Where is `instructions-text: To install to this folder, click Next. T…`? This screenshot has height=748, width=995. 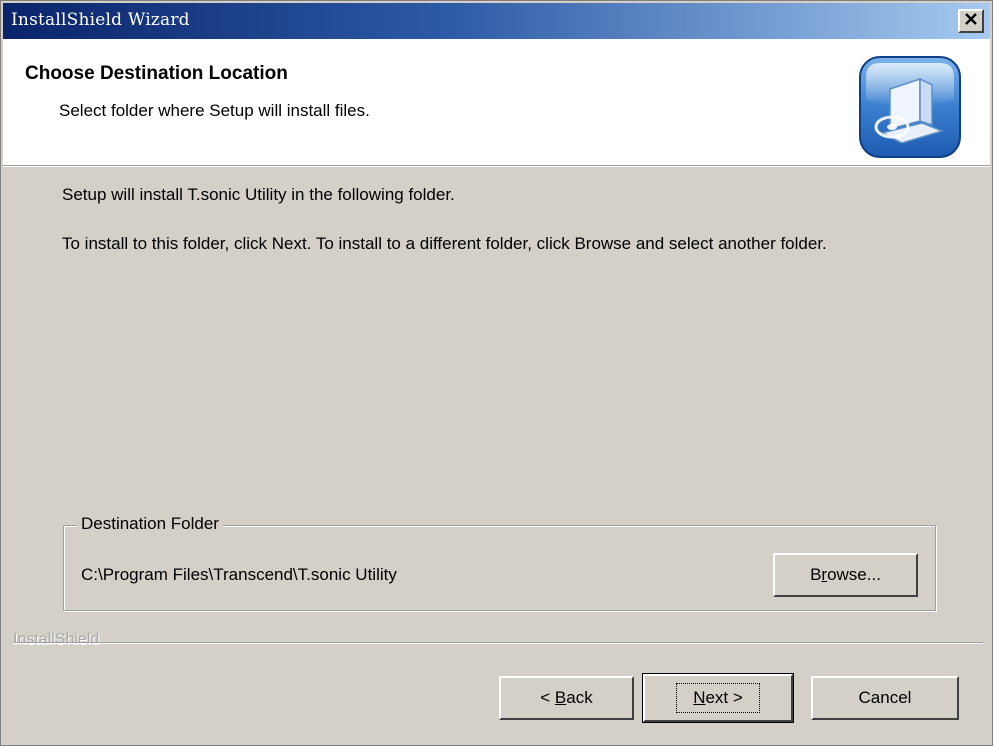 instructions-text: To install to this folder, click Next. T… is located at coordinates (444, 243).